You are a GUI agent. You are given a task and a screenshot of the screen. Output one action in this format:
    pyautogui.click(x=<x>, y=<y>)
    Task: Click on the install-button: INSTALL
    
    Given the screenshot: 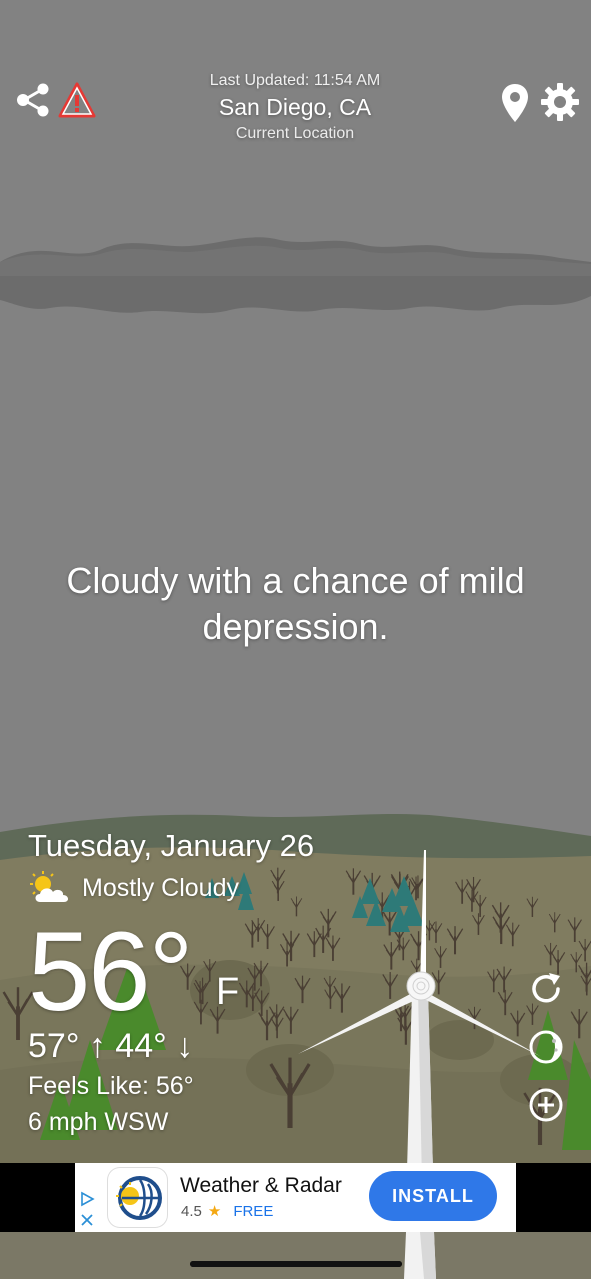 What is the action you would take?
    pyautogui.click(x=433, y=1196)
    